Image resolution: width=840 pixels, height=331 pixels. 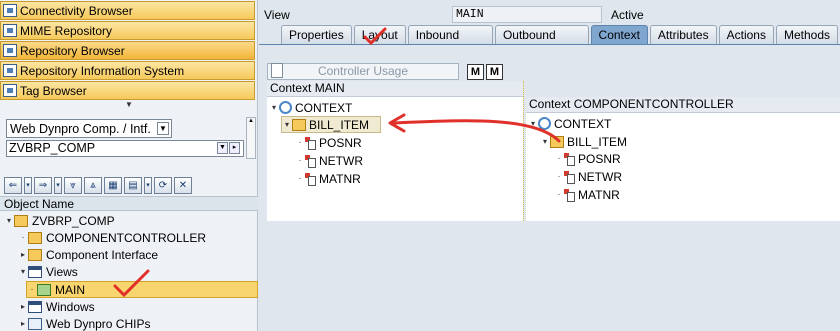 I want to click on nav-label: MIME Repository, so click(x=66, y=30).